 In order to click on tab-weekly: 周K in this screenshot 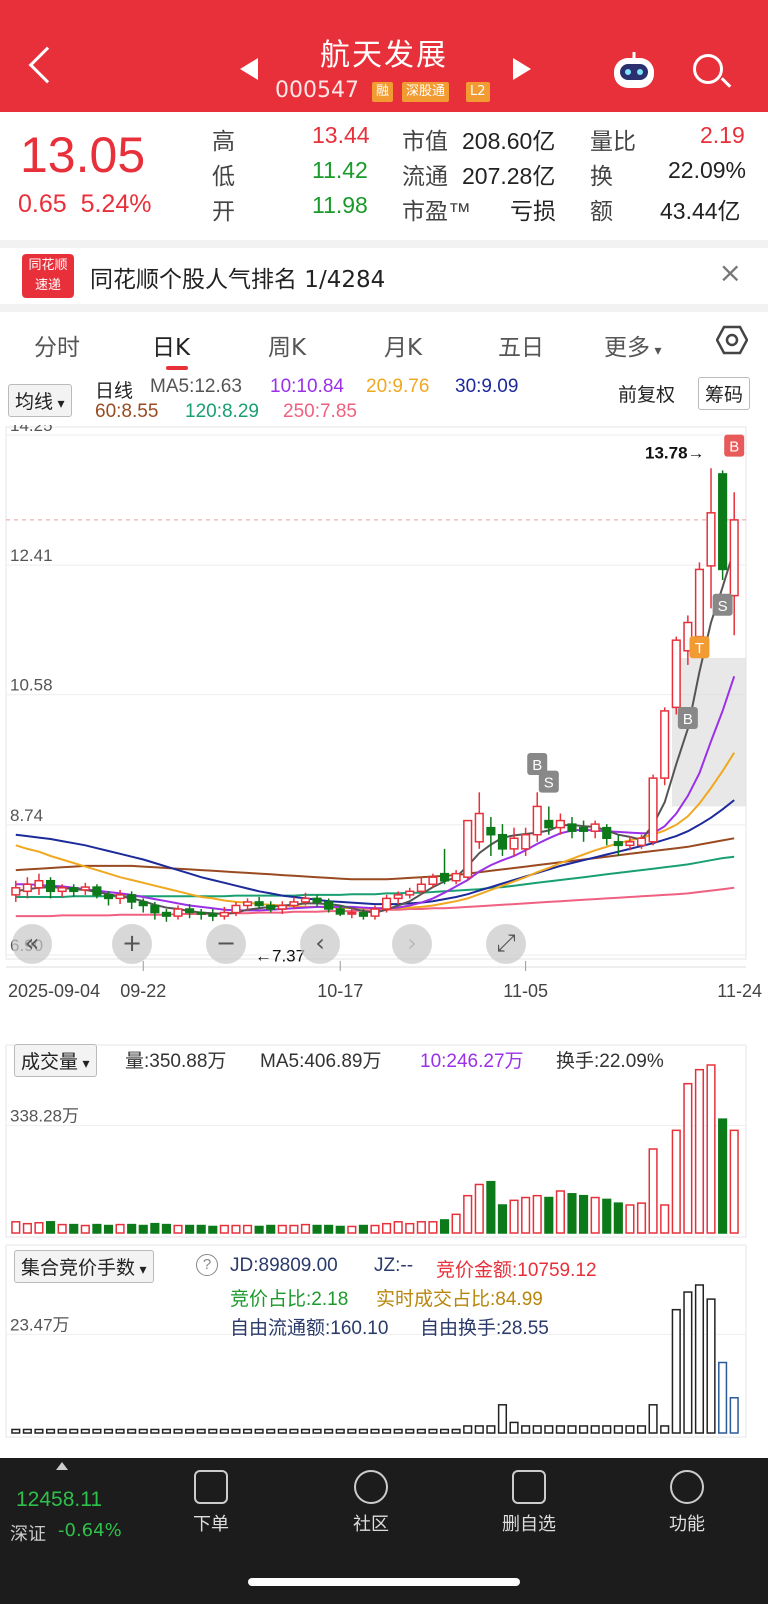, I will do `click(287, 345)`.